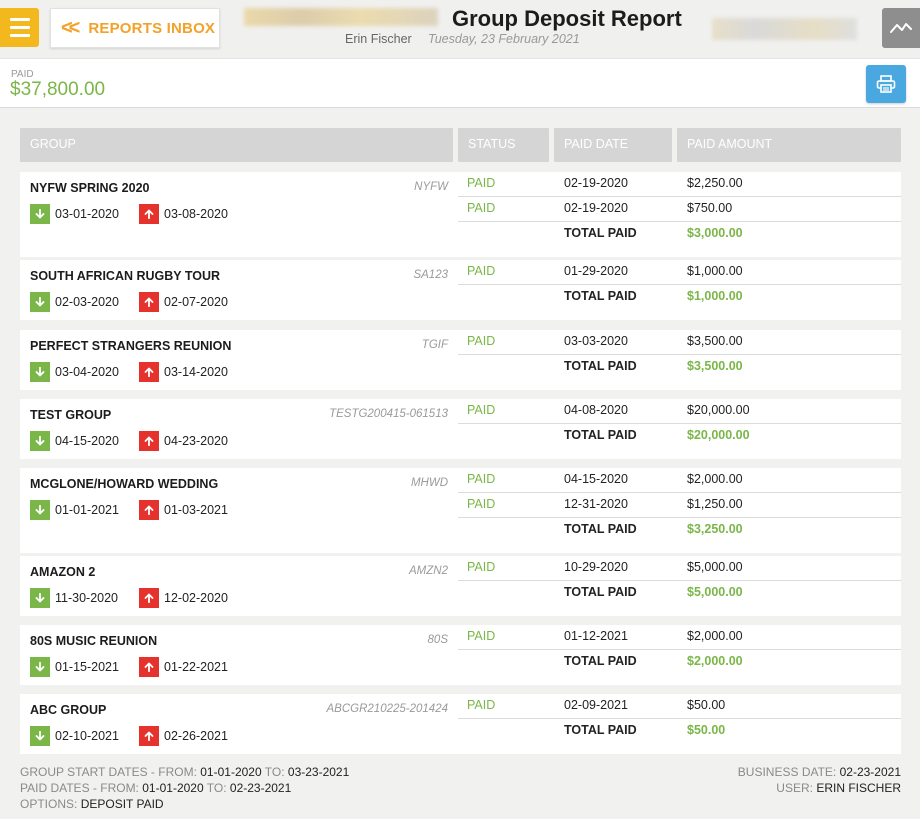 This screenshot has width=920, height=819. Describe the element at coordinates (679, 530) in the screenshot. I see `total-row: TOTAL PAID $3,250.00` at that location.